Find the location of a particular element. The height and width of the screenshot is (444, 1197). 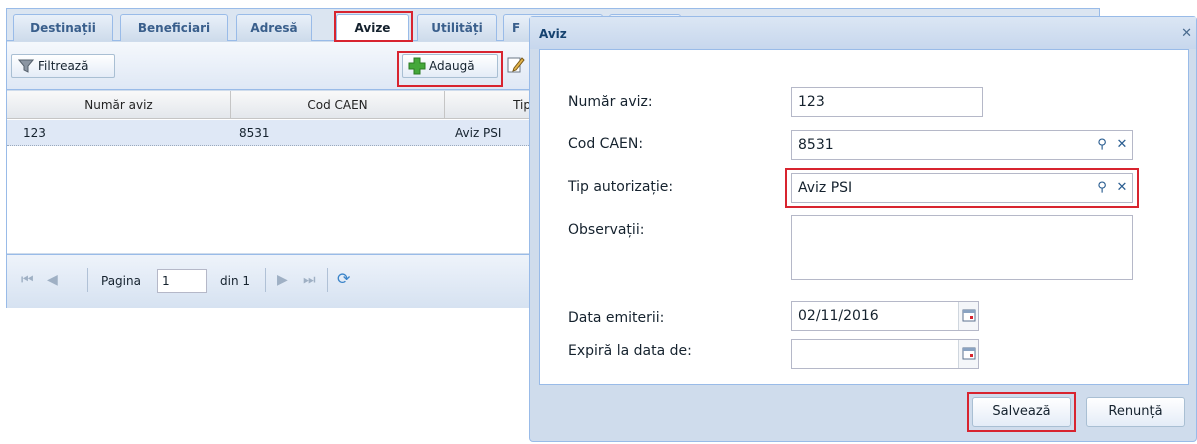

cell-cod: 8531 is located at coordinates (254, 133).